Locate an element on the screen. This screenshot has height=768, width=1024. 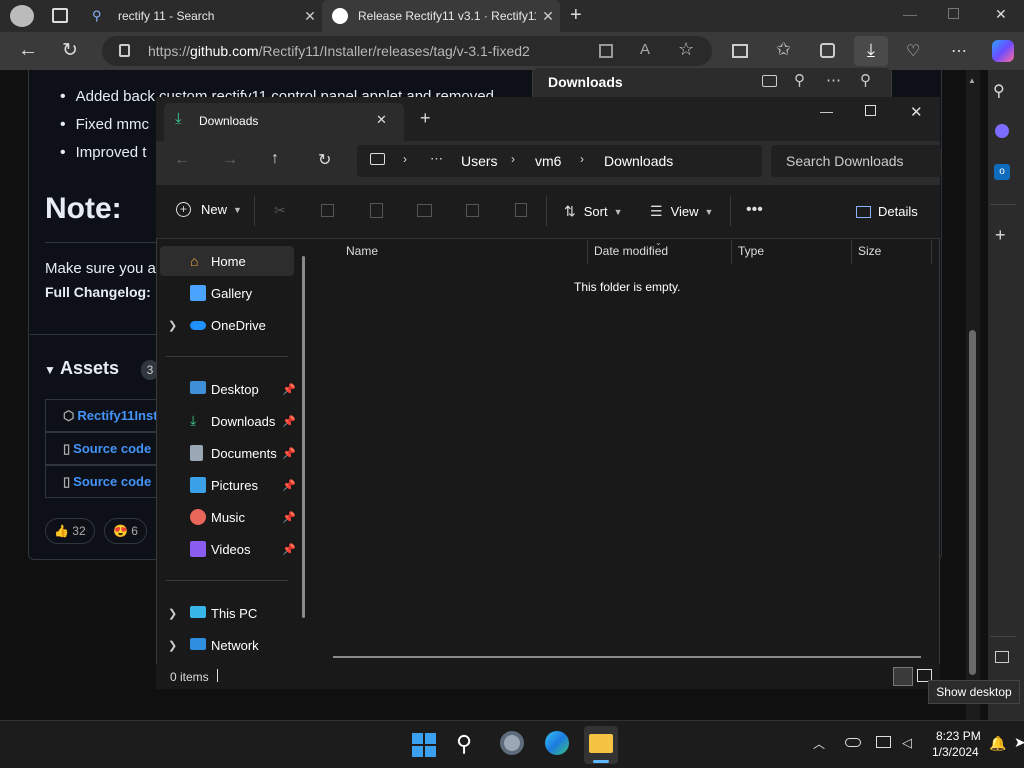
column-header-type: Type is located at coordinates (751, 251).